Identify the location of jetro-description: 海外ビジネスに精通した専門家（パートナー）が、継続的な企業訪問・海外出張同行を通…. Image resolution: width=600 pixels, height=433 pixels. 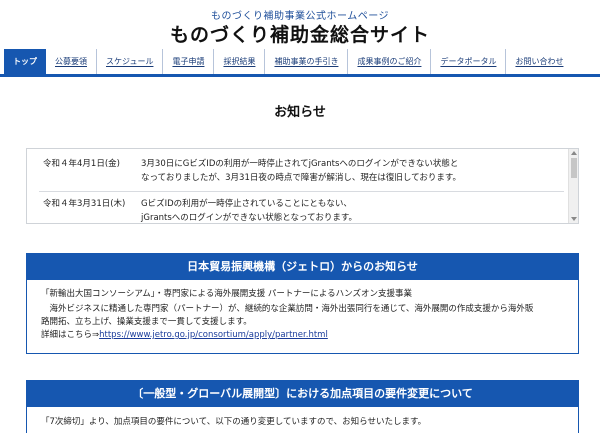
(302, 322).